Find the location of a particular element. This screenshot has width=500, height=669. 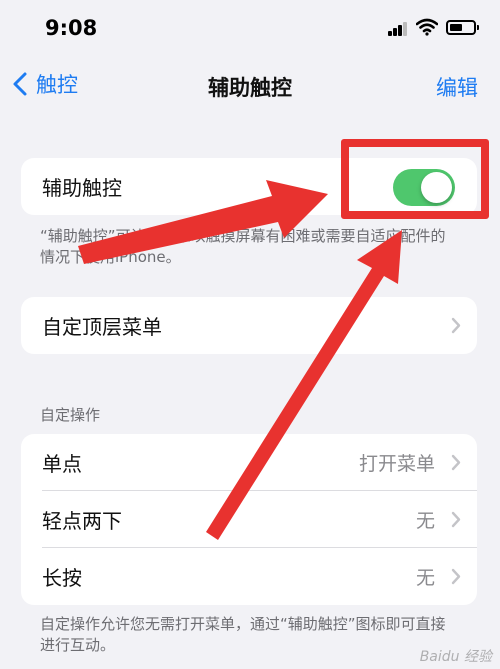

double-tap-label: 轻点两下 is located at coordinates (82, 521).